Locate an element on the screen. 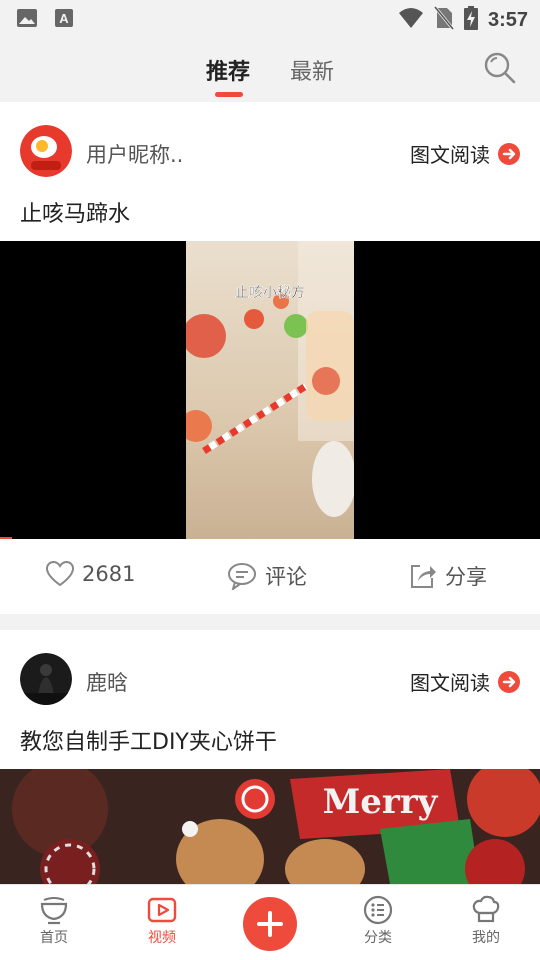 This screenshot has width=540, height=960. nav-category: 分类 is located at coordinates (378, 921).